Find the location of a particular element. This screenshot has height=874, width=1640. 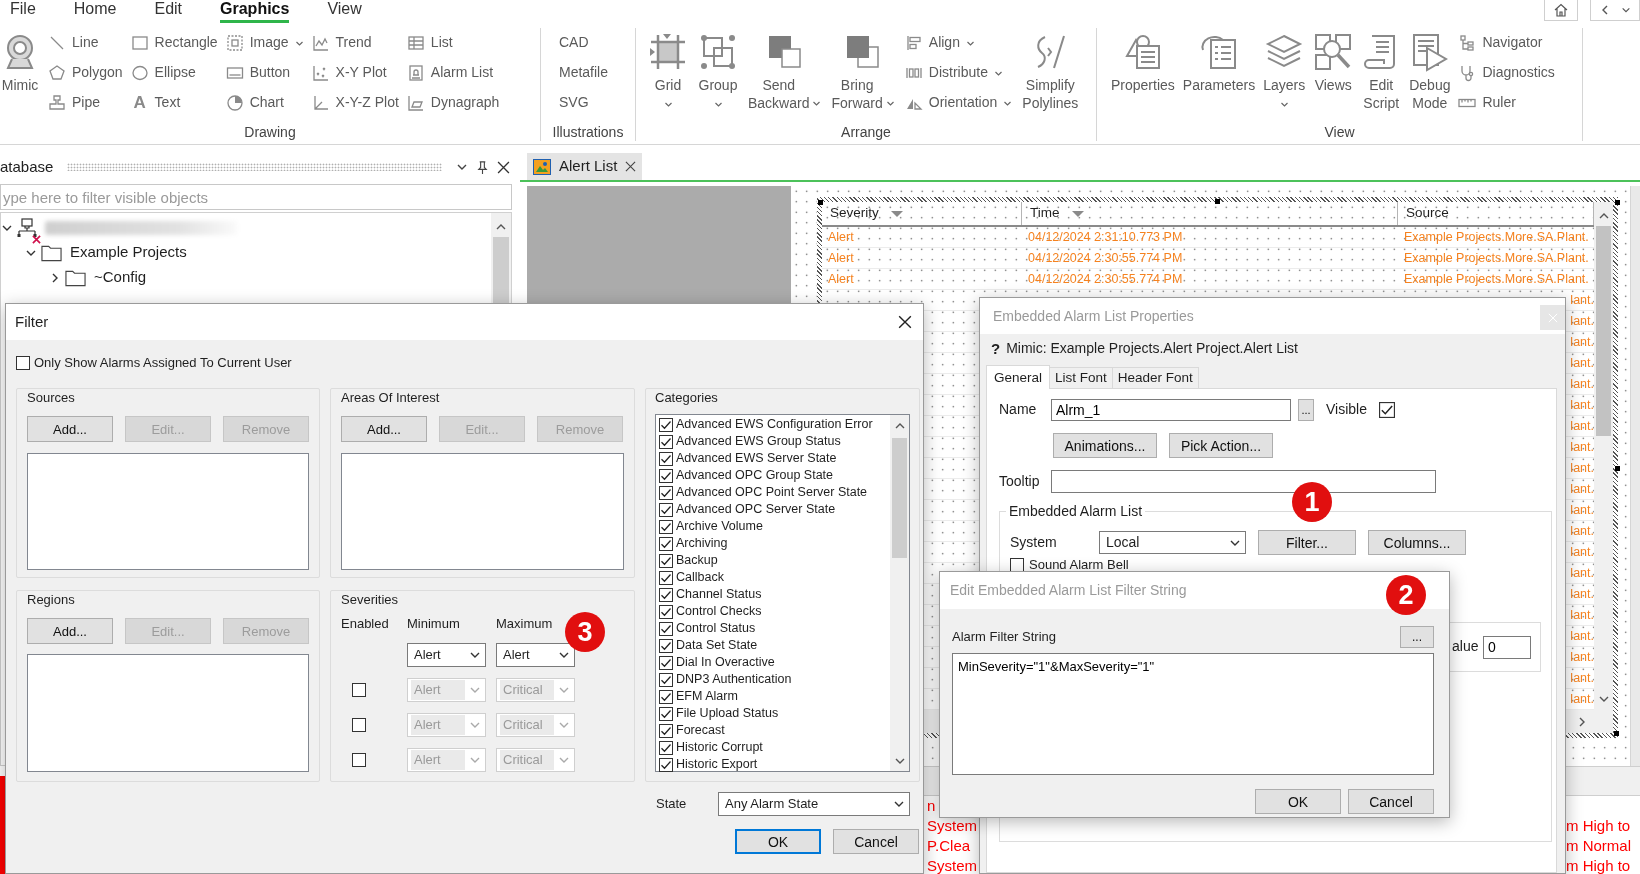

ribbon-button: Trend is located at coordinates (355, 43).